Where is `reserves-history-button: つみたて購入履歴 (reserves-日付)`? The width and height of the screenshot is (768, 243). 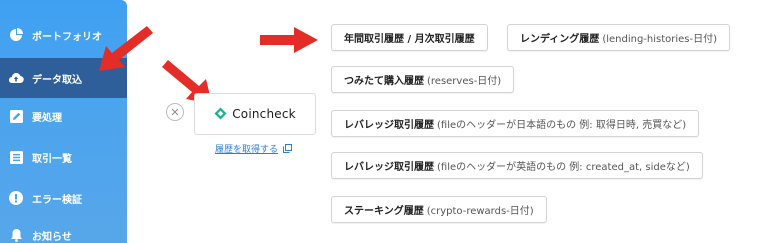 reserves-history-button: つみたて購入履歴 (reserves-日付) is located at coordinates (423, 79).